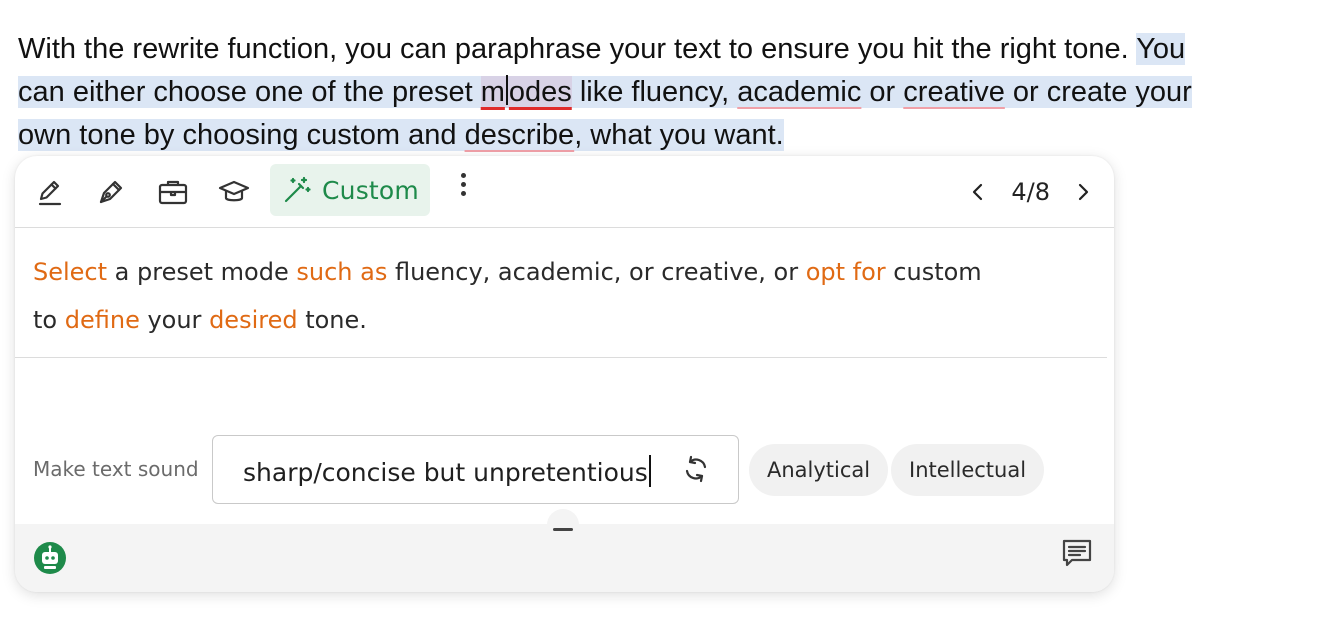 The width and height of the screenshot is (1342, 622). Describe the element at coordinates (799, 92) in the screenshot. I see `doc-flagged-word: academic` at that location.